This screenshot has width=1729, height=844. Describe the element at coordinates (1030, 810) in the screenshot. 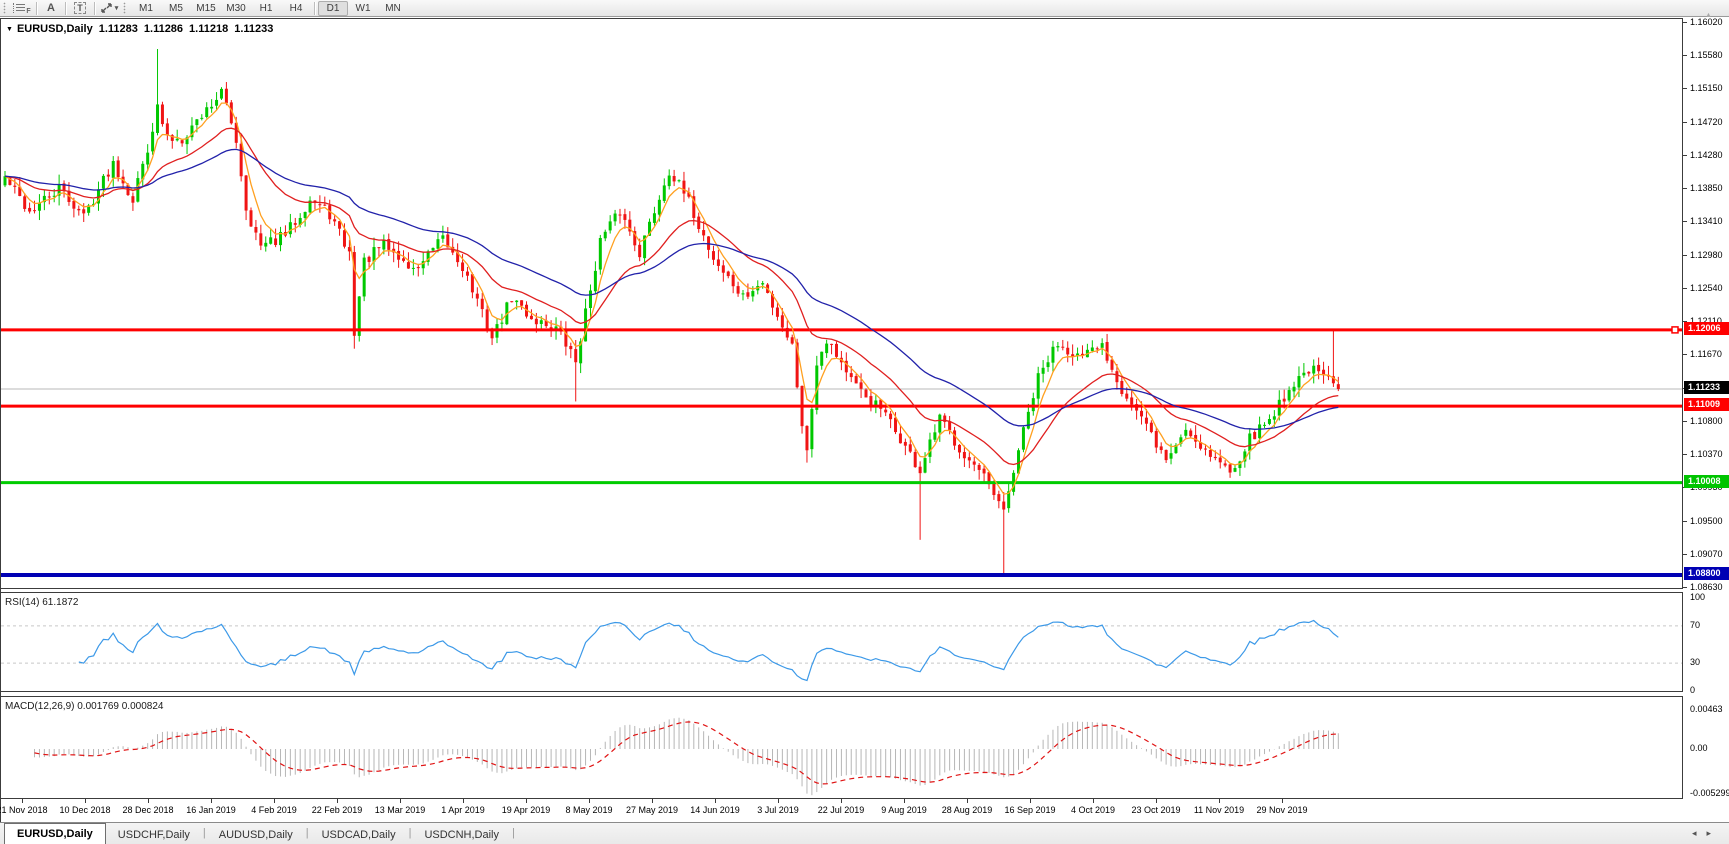

I see `date-axis-label: 16 Sep 2019` at that location.